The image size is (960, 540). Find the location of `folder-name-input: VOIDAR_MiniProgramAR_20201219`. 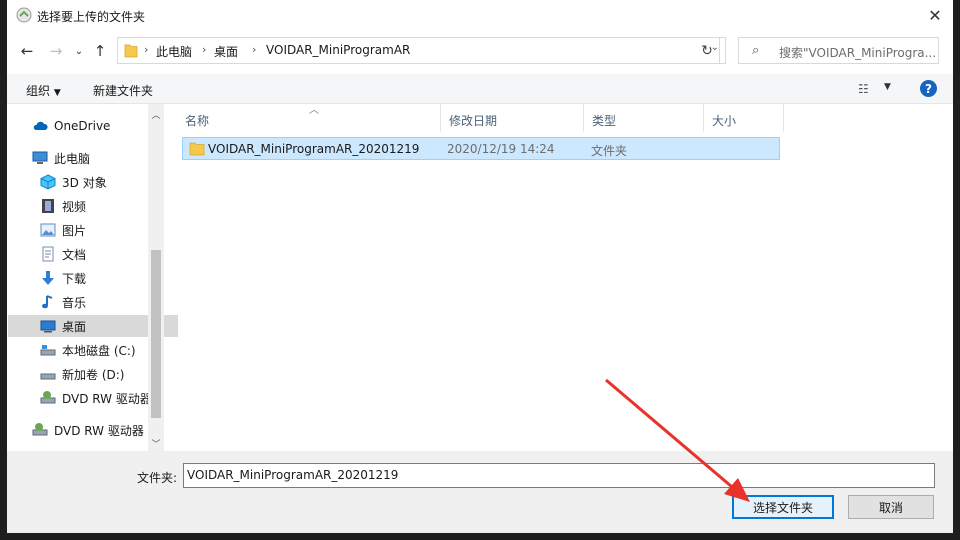

folder-name-input: VOIDAR_MiniProgramAR_20201219 is located at coordinates (559, 475).